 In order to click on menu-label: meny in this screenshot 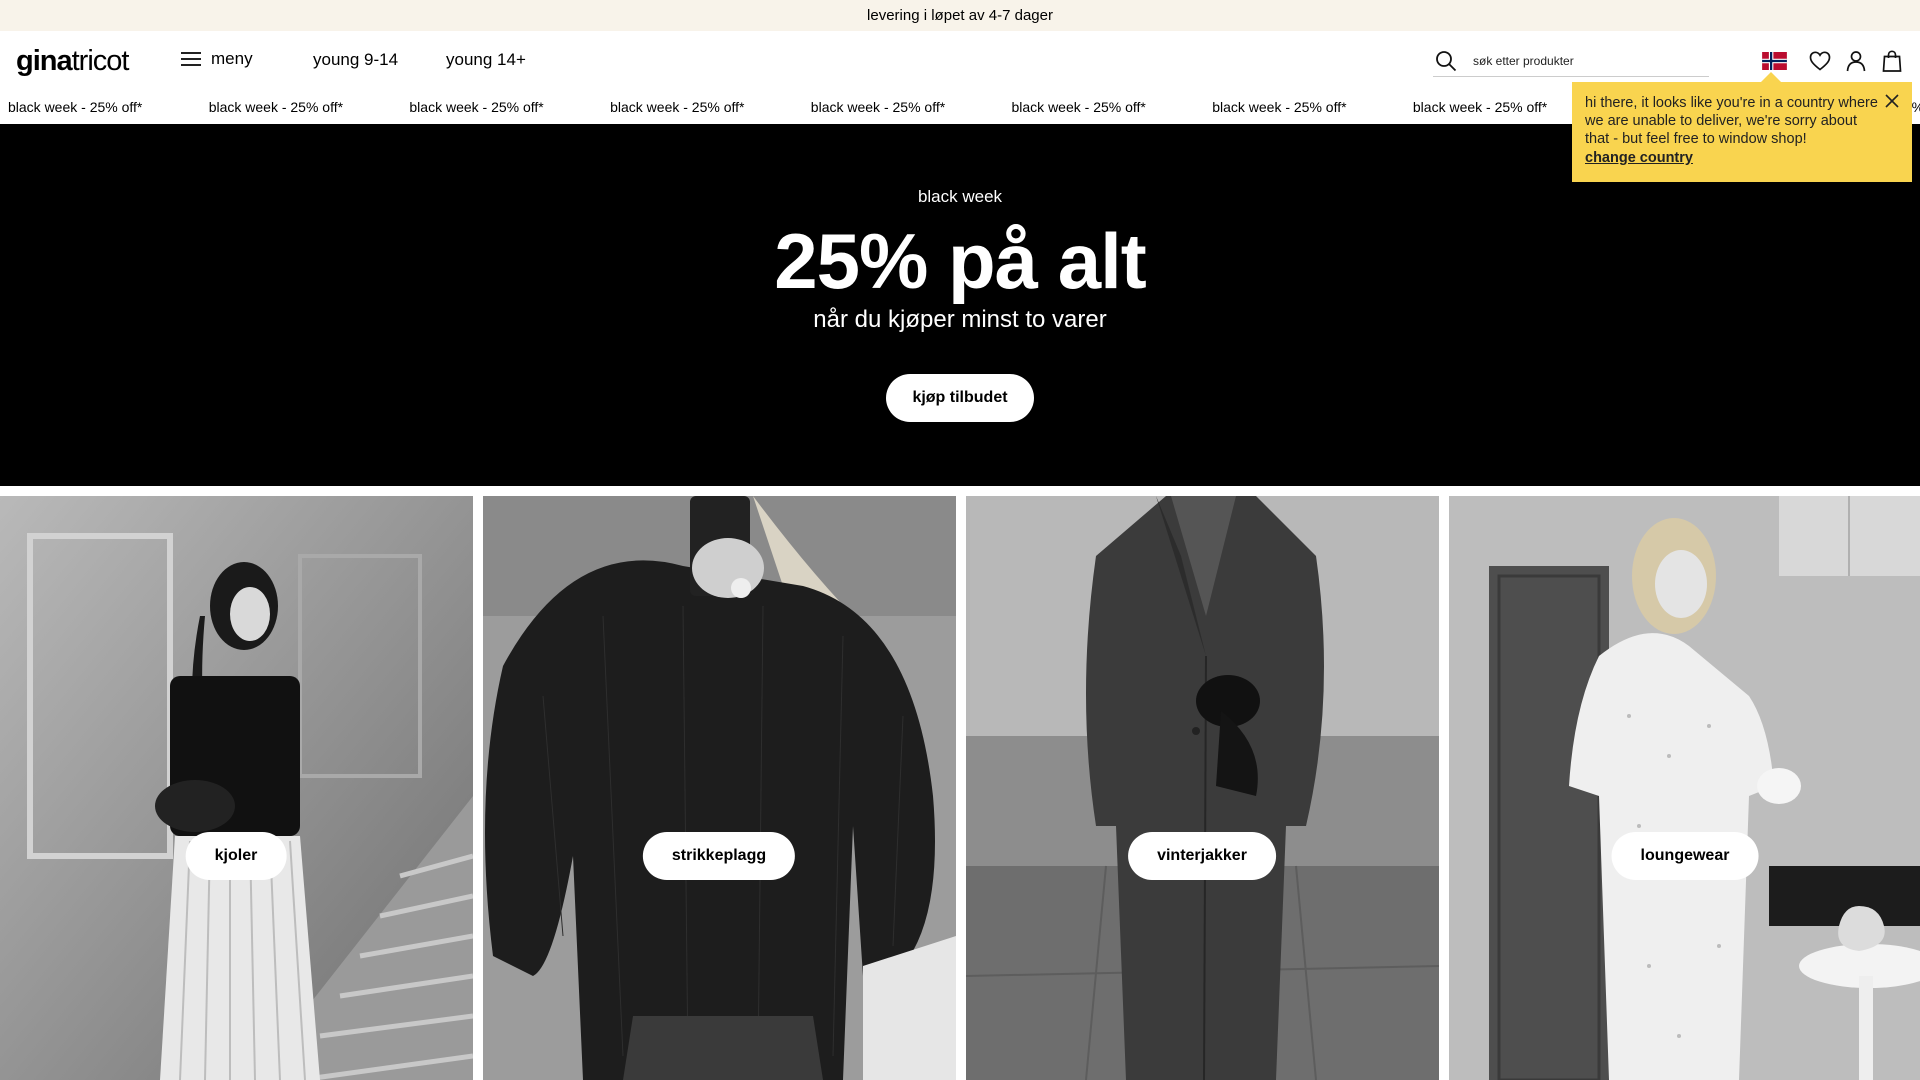, I will do `click(232, 58)`.